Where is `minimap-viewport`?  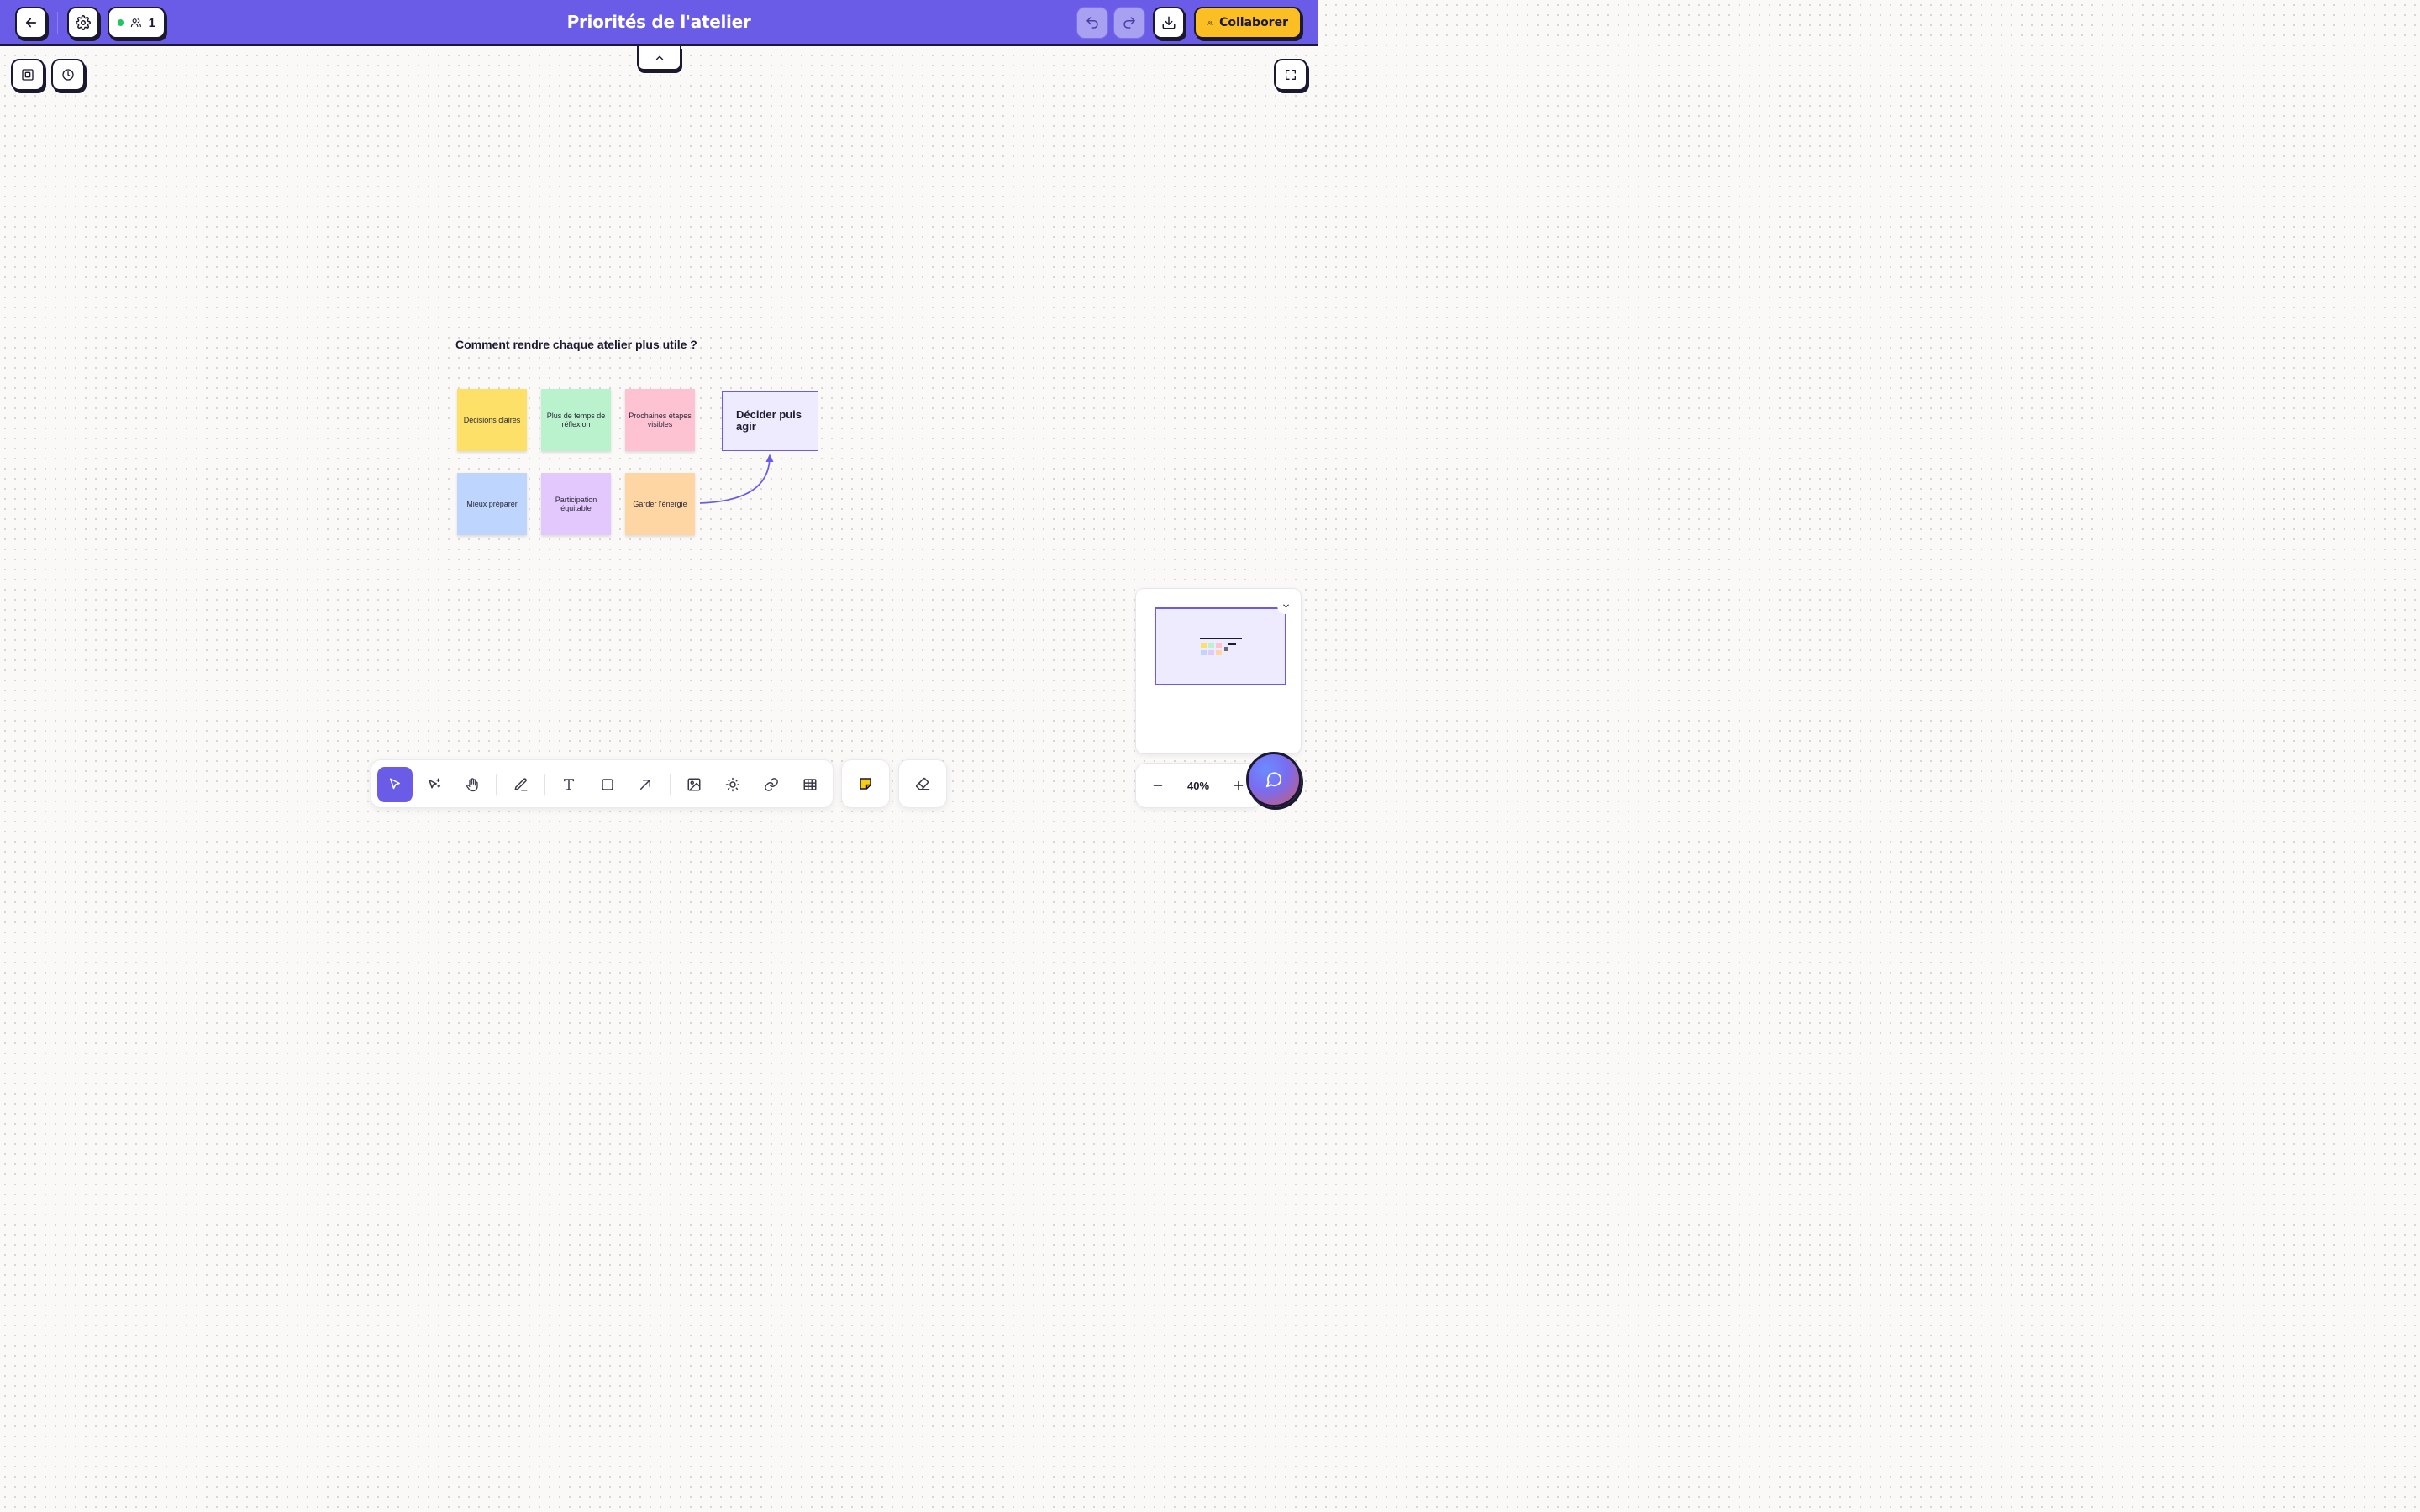 minimap-viewport is located at coordinates (1221, 646).